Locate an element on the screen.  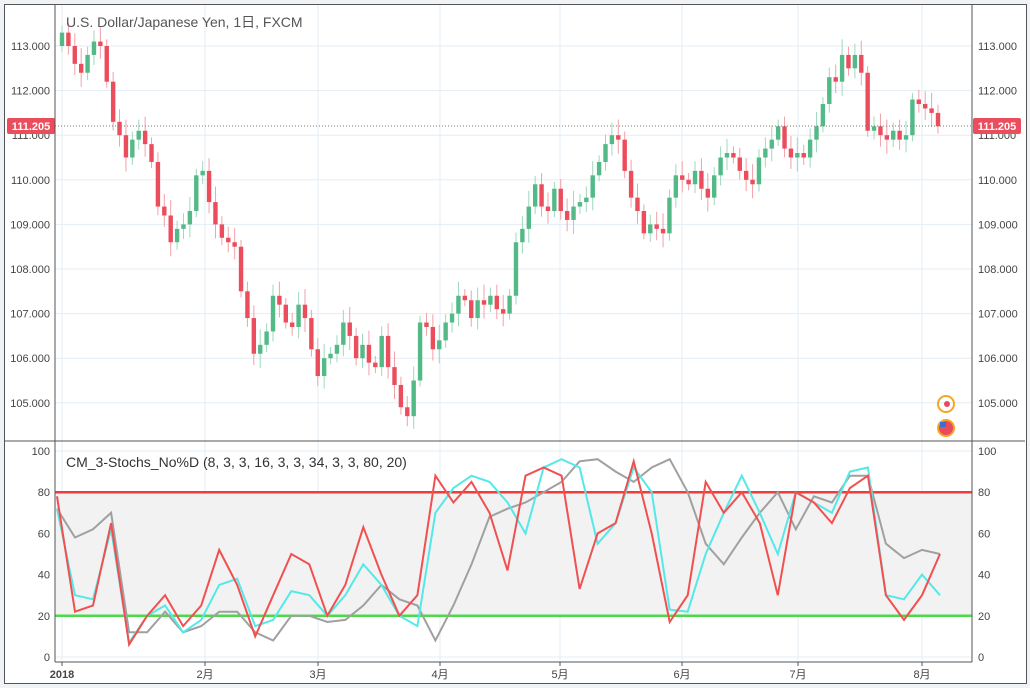
price-tick-label-left: 105.000 is located at coordinates (30, 404).